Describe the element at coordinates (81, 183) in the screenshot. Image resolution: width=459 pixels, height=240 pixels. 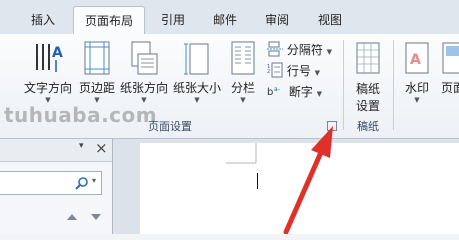
I see `search-icon` at that location.